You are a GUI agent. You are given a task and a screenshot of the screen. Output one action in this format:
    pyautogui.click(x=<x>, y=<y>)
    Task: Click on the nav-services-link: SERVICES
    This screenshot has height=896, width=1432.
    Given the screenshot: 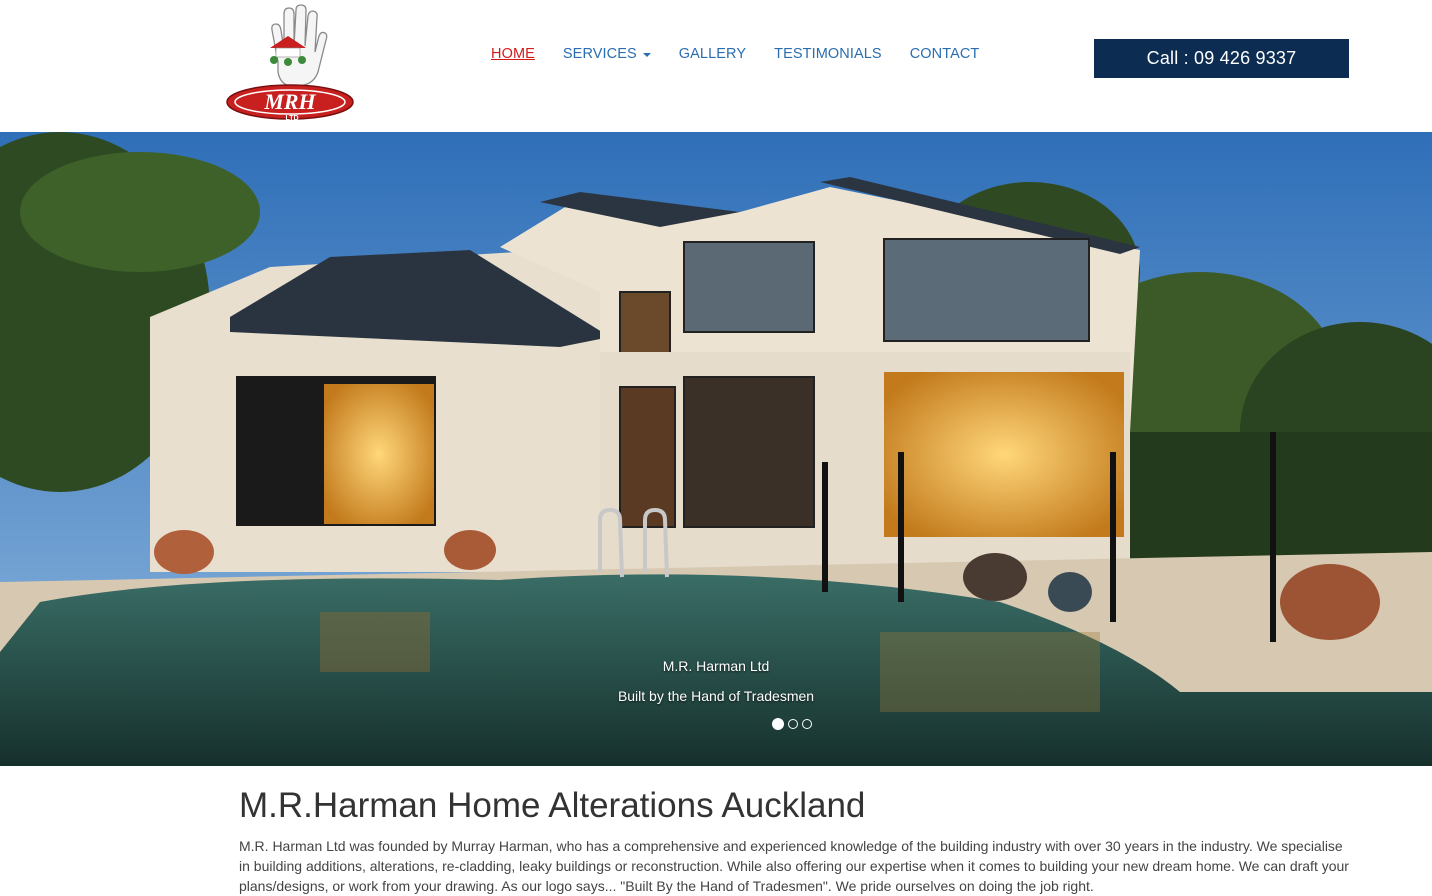 What is the action you would take?
    pyautogui.click(x=607, y=54)
    